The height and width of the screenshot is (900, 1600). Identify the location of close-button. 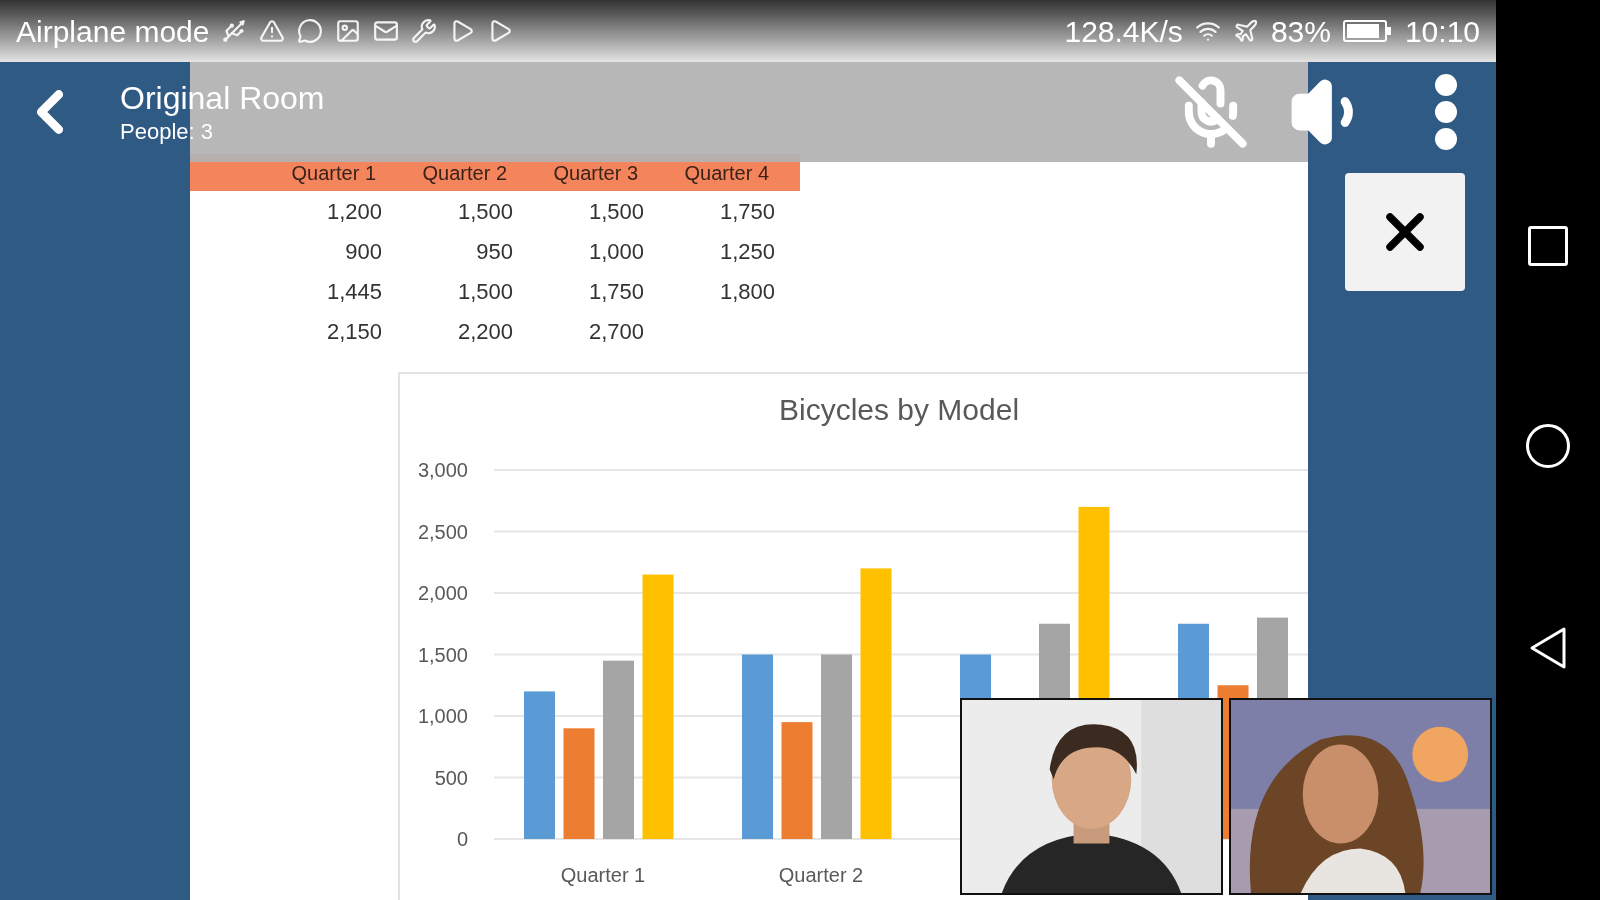
(1405, 232).